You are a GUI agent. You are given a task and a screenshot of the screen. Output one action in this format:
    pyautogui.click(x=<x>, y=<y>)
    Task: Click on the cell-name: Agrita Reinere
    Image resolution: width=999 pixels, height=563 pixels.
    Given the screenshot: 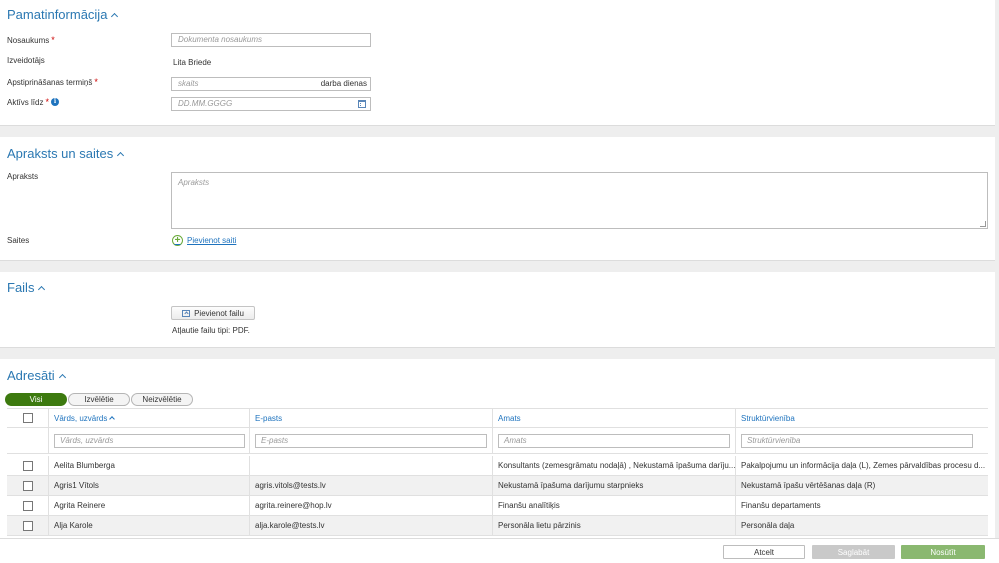 What is the action you would take?
    pyautogui.click(x=149, y=505)
    